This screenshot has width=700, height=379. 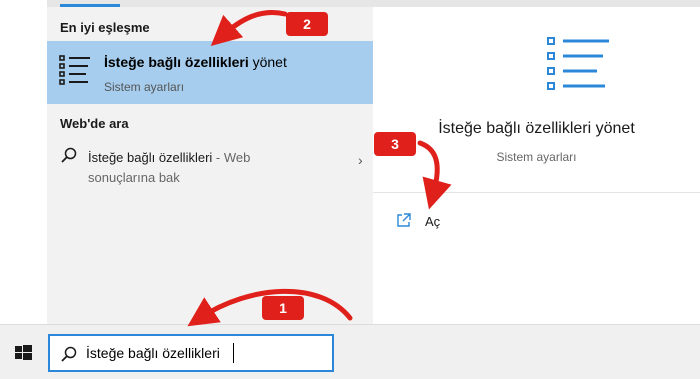 What do you see at coordinates (210, 72) in the screenshot?
I see `best-match-item` at bounding box center [210, 72].